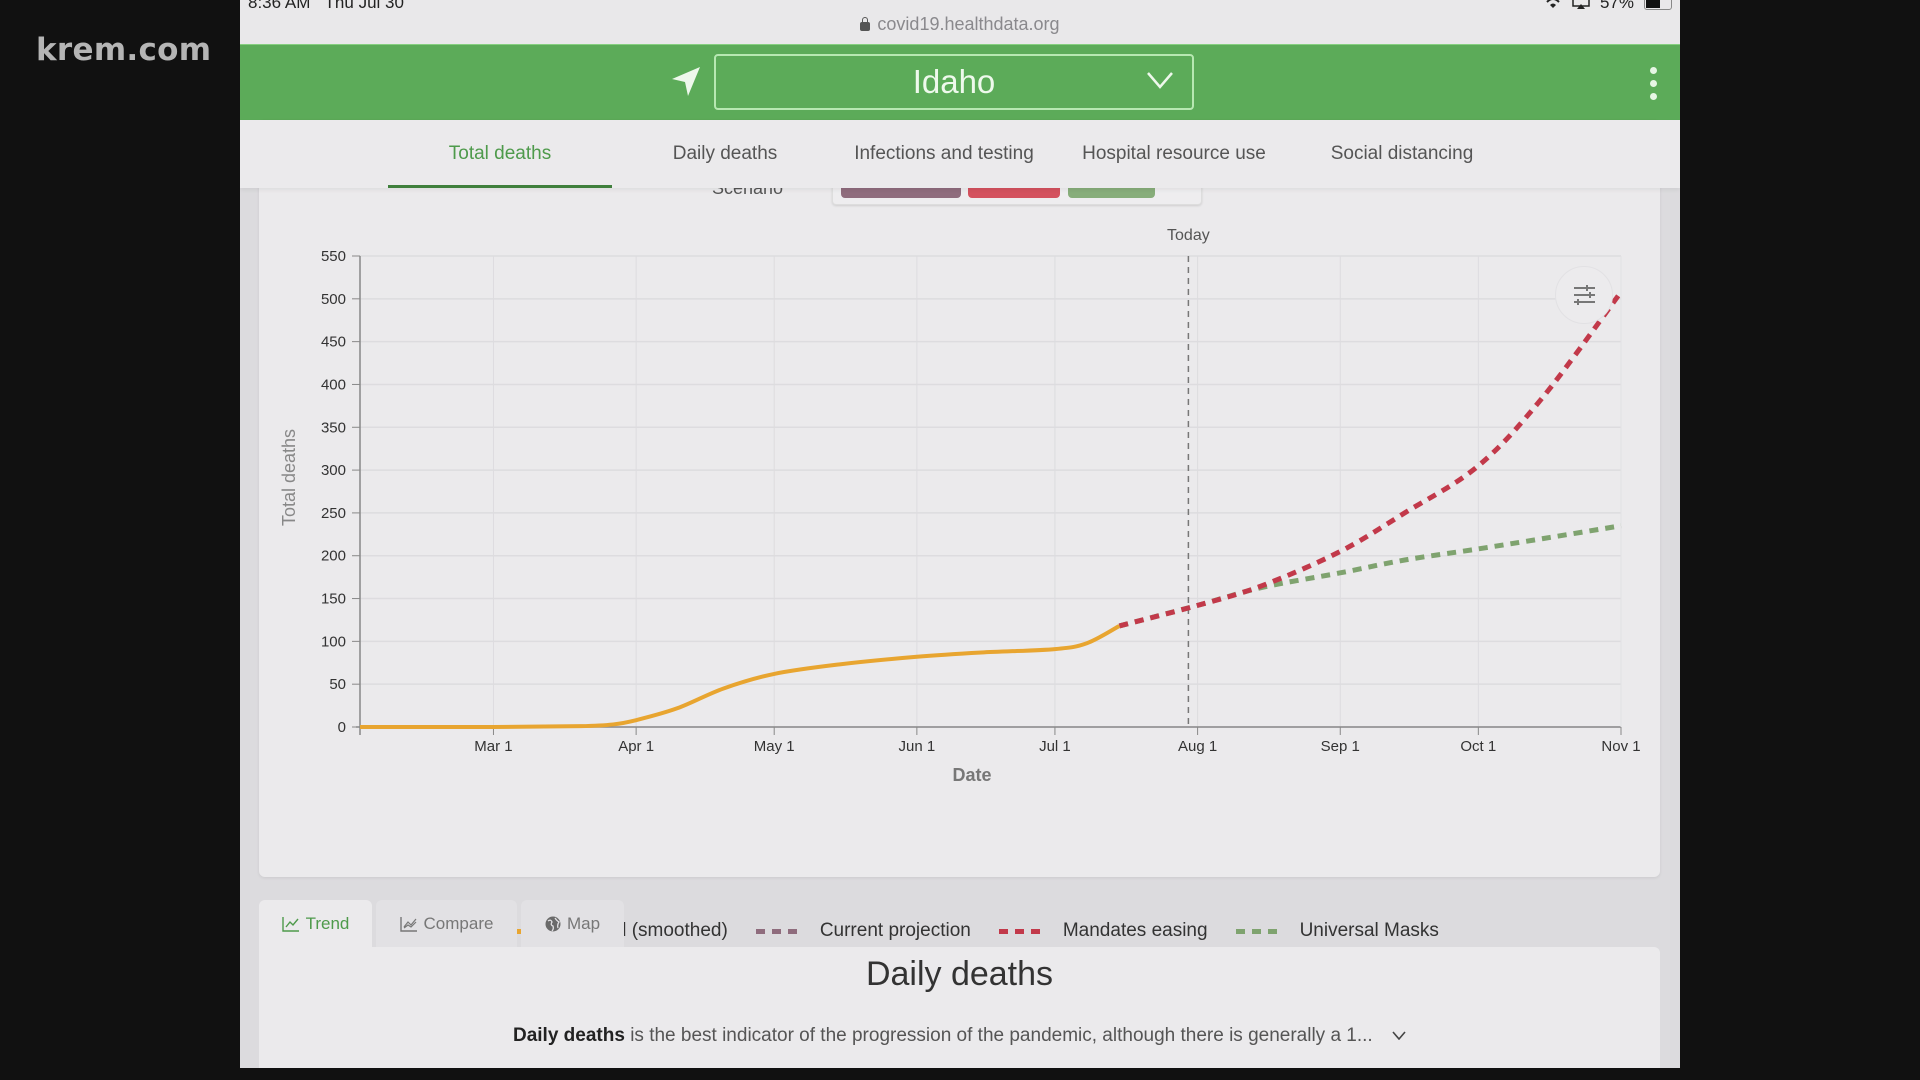 The width and height of the screenshot is (1920, 1080). I want to click on tab-total-deaths: Total deaths, so click(500, 154).